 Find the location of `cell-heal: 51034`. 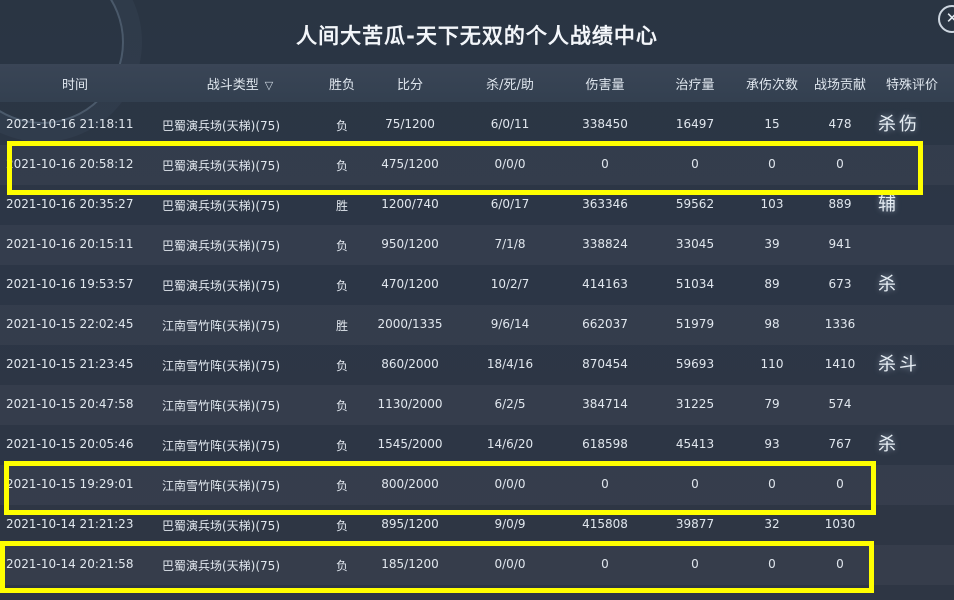

cell-heal: 51034 is located at coordinates (695, 284).